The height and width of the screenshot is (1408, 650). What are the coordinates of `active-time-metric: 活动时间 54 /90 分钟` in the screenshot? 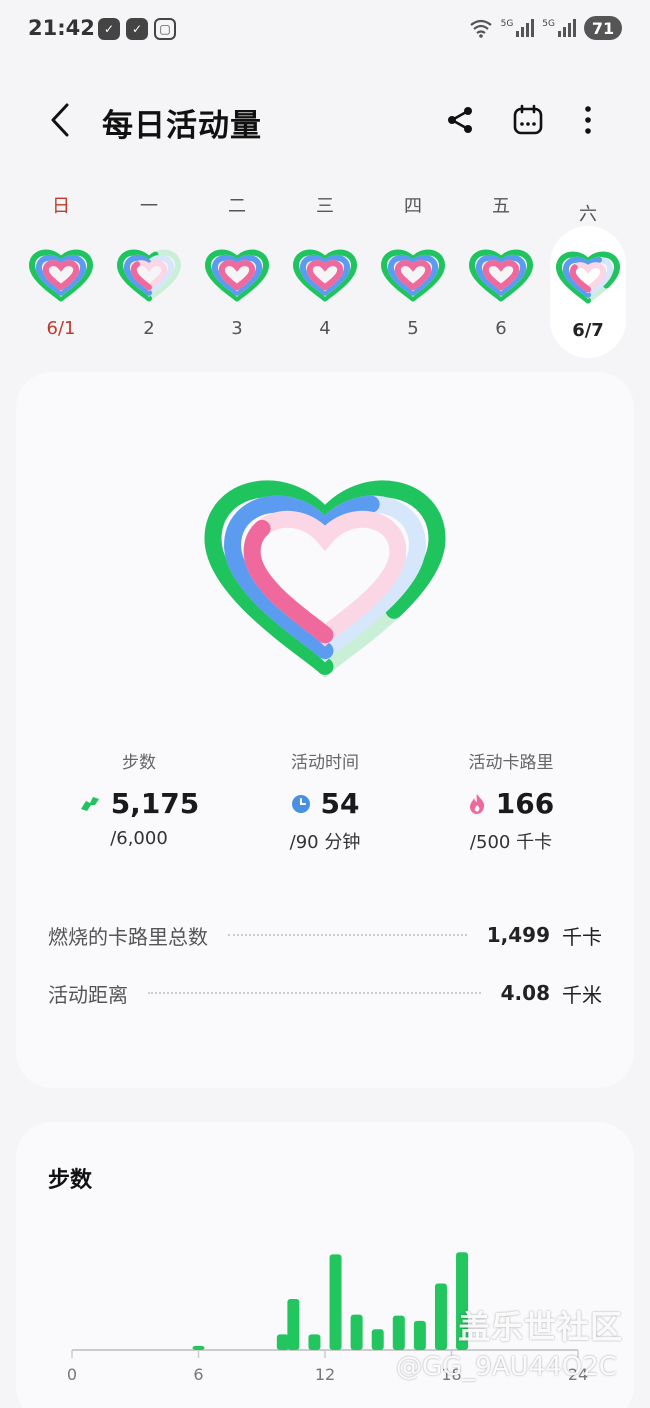 It's located at (325, 801).